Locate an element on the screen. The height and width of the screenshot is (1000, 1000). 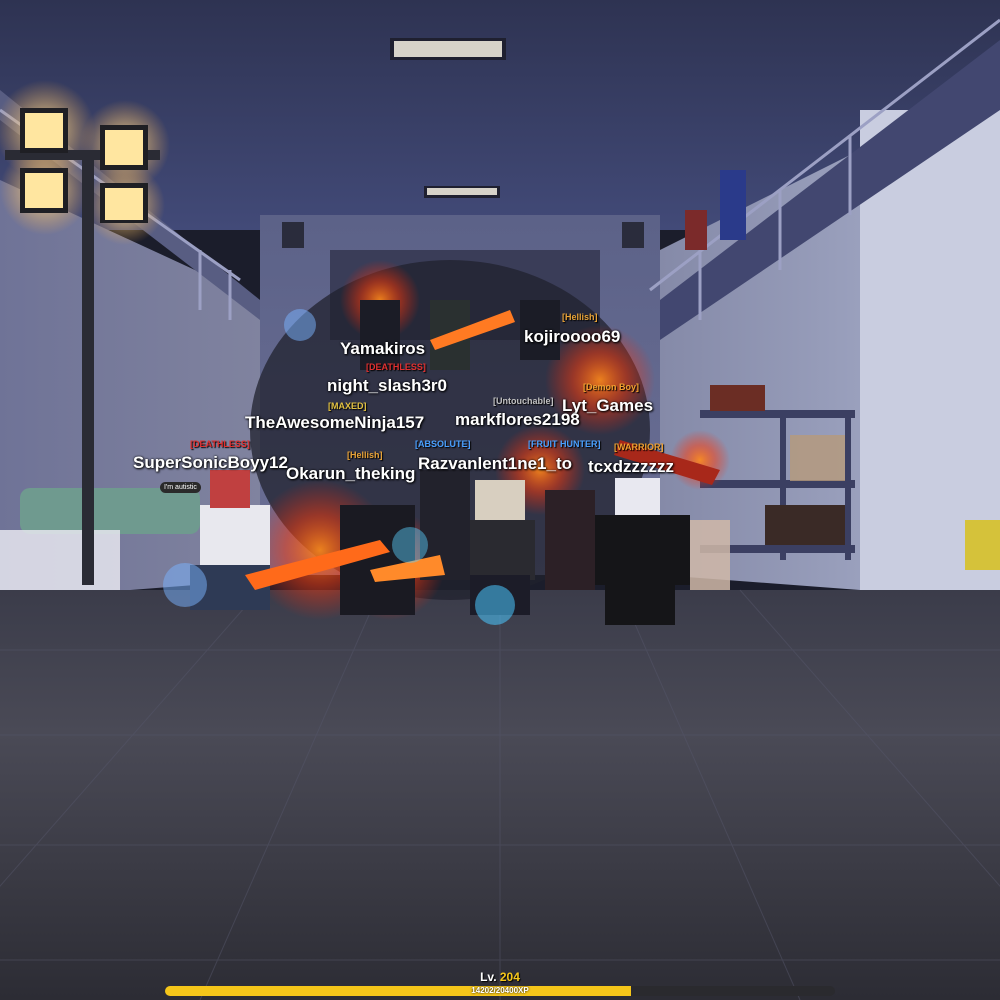
player-title: [WARRIOR] is located at coordinates (639, 447).